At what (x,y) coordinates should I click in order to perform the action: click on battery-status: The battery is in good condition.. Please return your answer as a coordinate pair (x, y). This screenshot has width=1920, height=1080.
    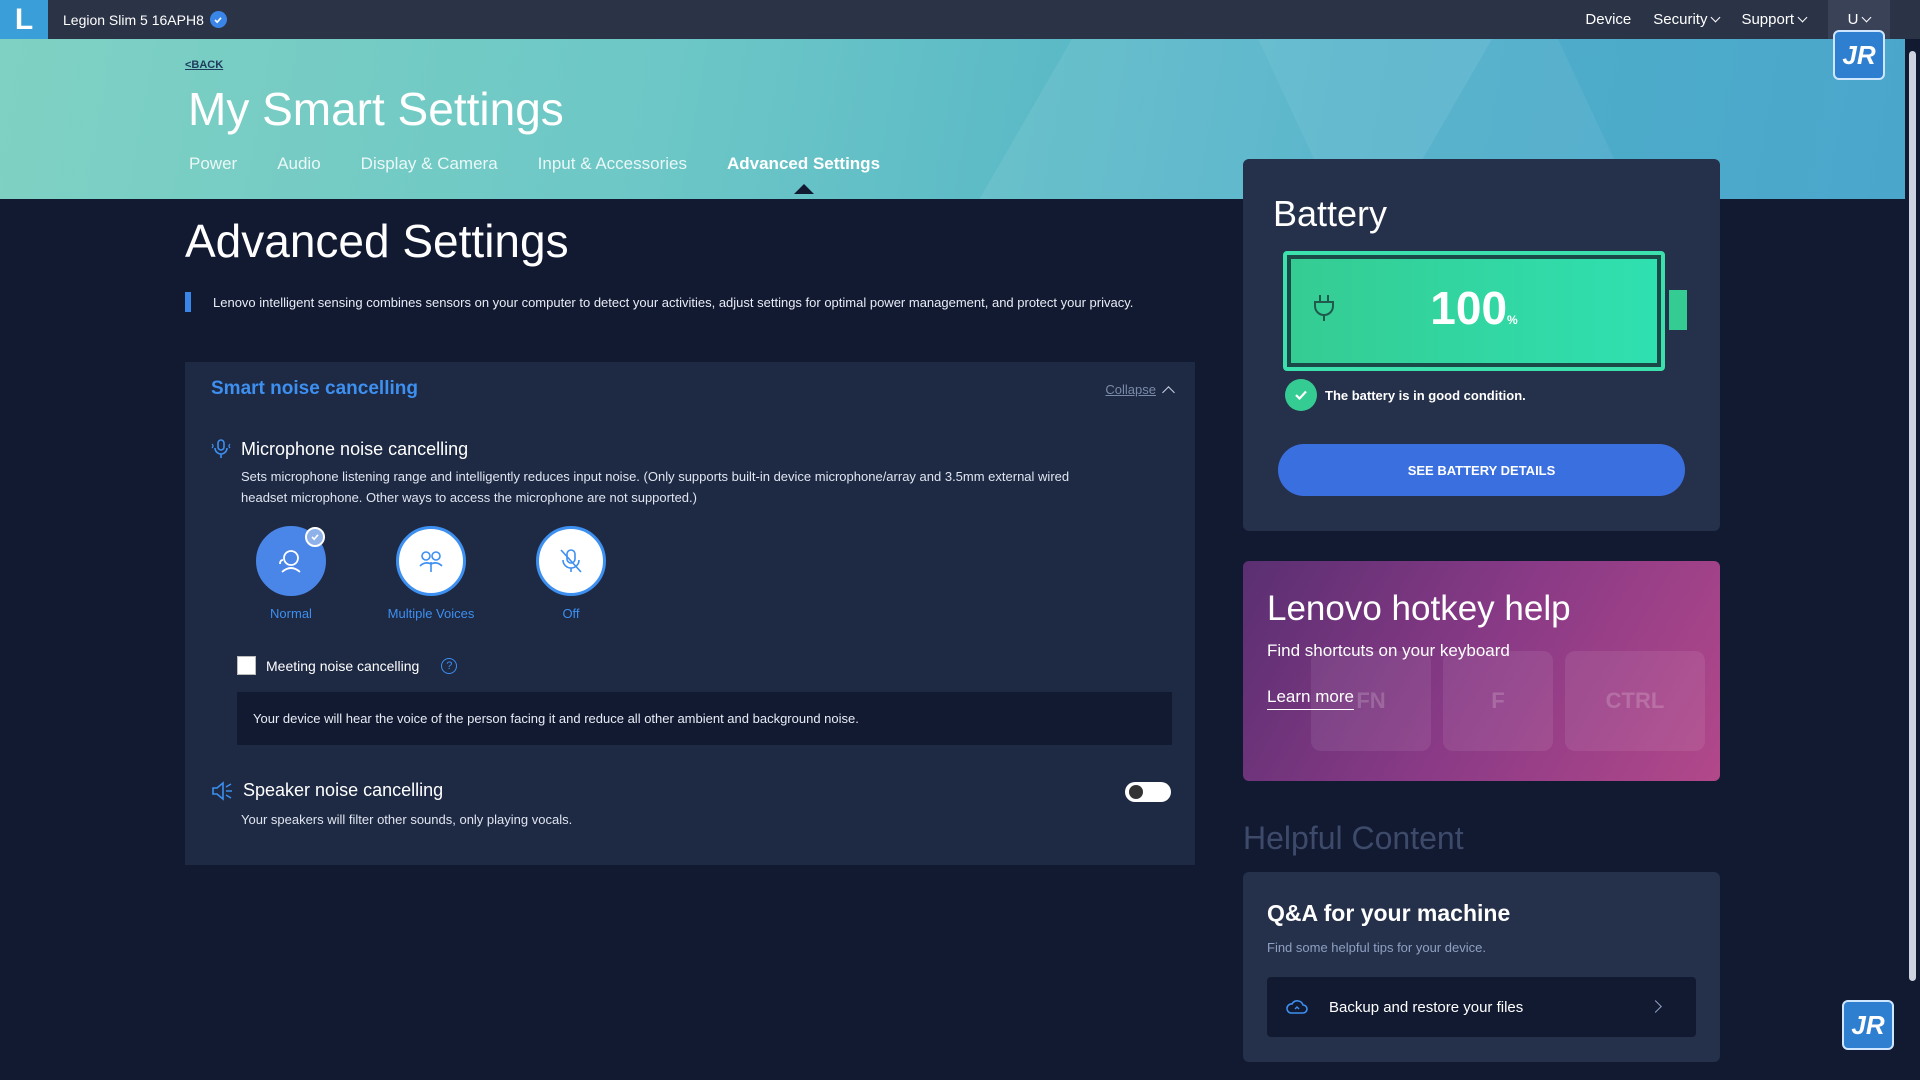
    Looking at the image, I should click on (1405, 395).